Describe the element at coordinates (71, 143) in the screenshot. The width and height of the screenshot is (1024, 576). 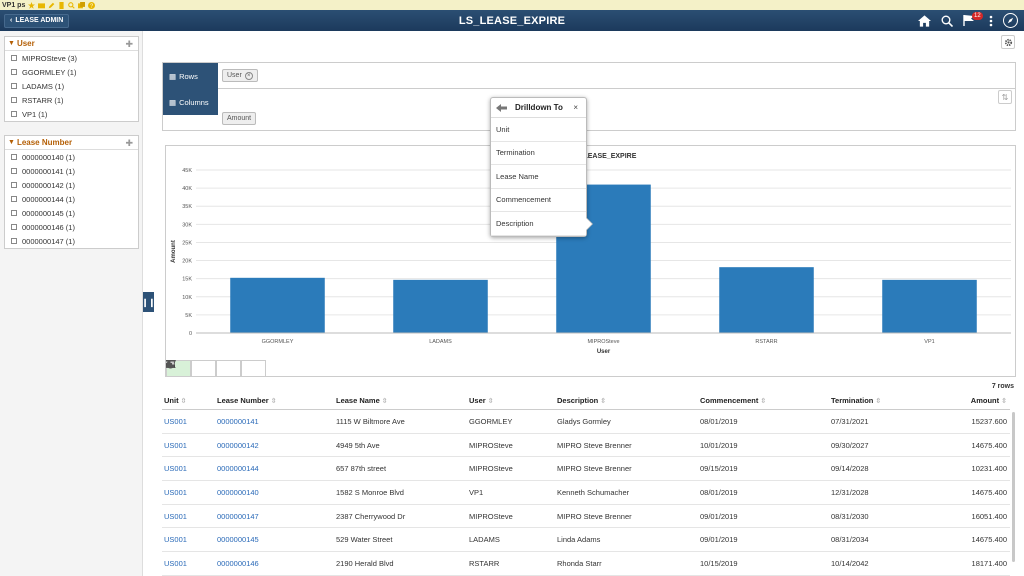
I see `facet-lease-number-header: ▼ Lease Number ✚` at that location.